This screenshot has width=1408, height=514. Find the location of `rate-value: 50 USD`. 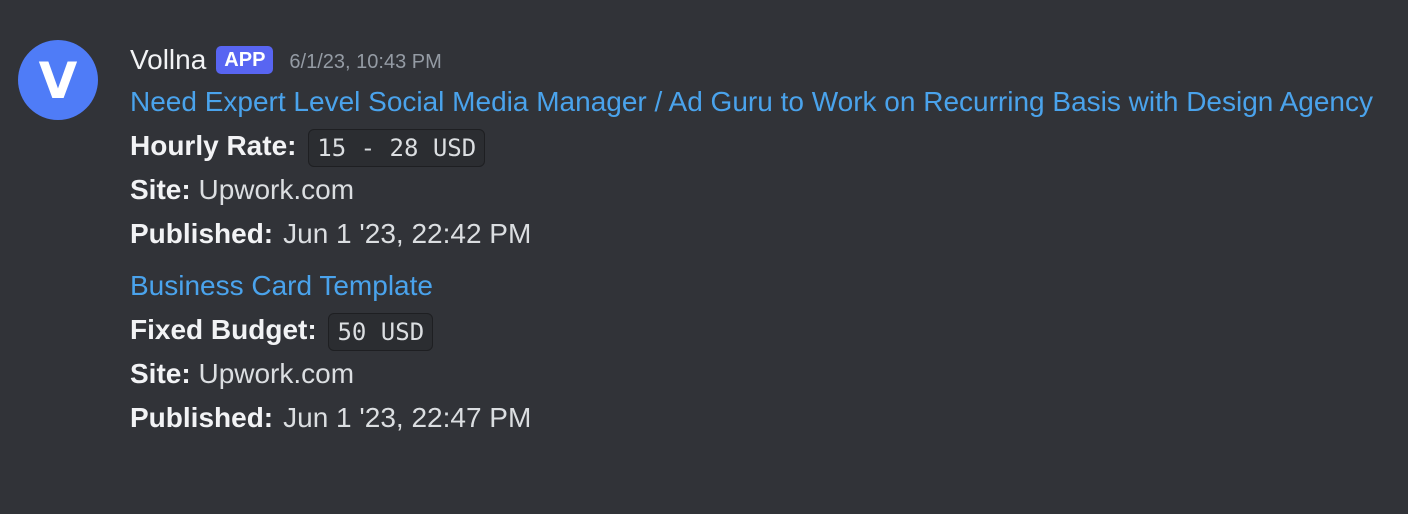

rate-value: 50 USD is located at coordinates (381, 331).